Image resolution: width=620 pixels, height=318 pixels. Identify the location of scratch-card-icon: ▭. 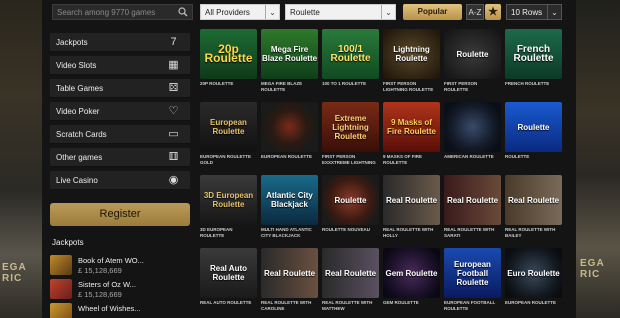
(173, 134).